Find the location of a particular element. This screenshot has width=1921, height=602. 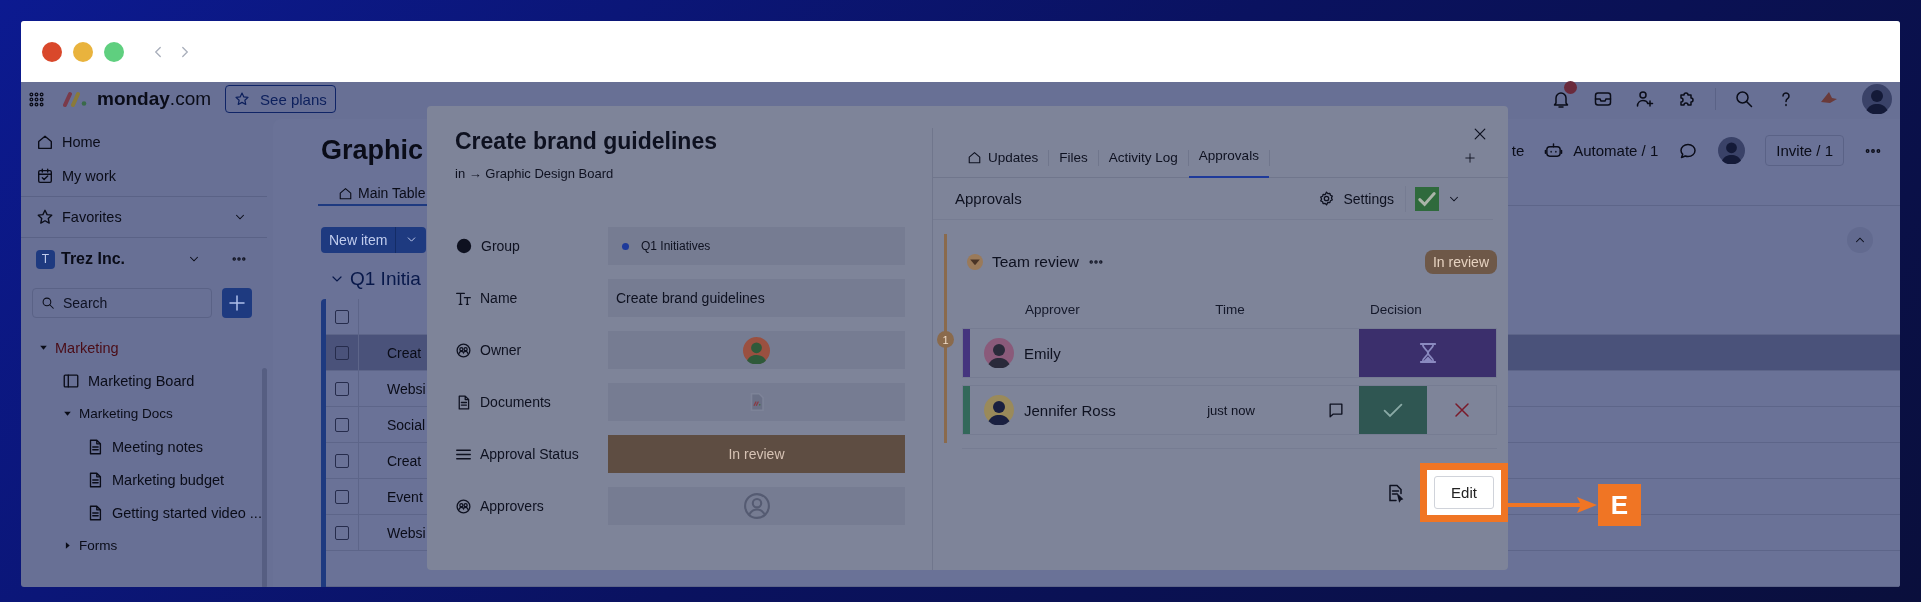

group-dot is located at coordinates (625, 246).